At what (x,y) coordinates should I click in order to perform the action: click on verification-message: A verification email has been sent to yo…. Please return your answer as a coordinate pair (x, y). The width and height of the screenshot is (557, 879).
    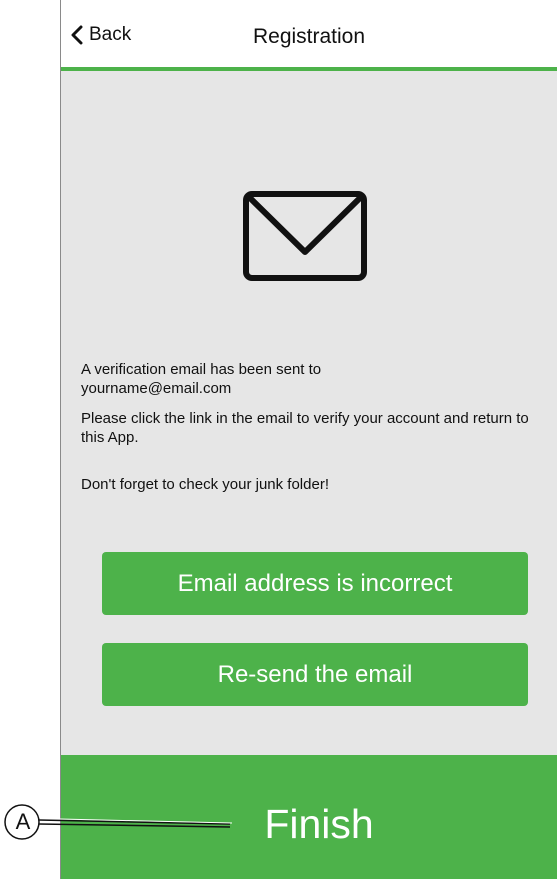
    Looking at the image, I should click on (316, 379).